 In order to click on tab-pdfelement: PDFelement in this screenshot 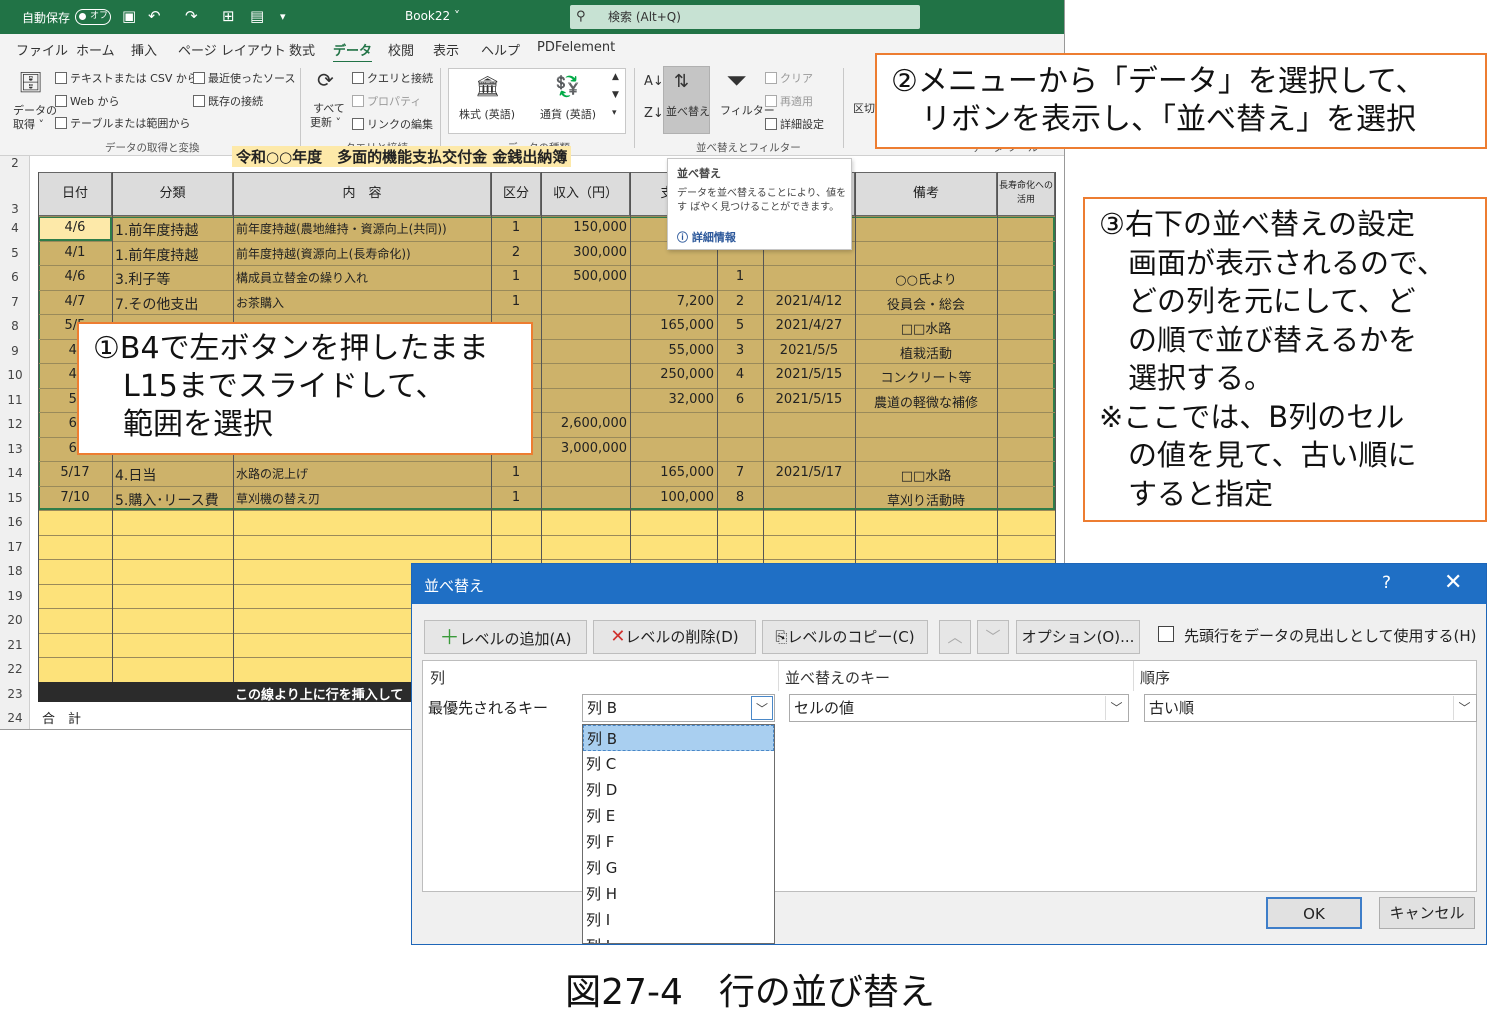, I will do `click(576, 47)`.